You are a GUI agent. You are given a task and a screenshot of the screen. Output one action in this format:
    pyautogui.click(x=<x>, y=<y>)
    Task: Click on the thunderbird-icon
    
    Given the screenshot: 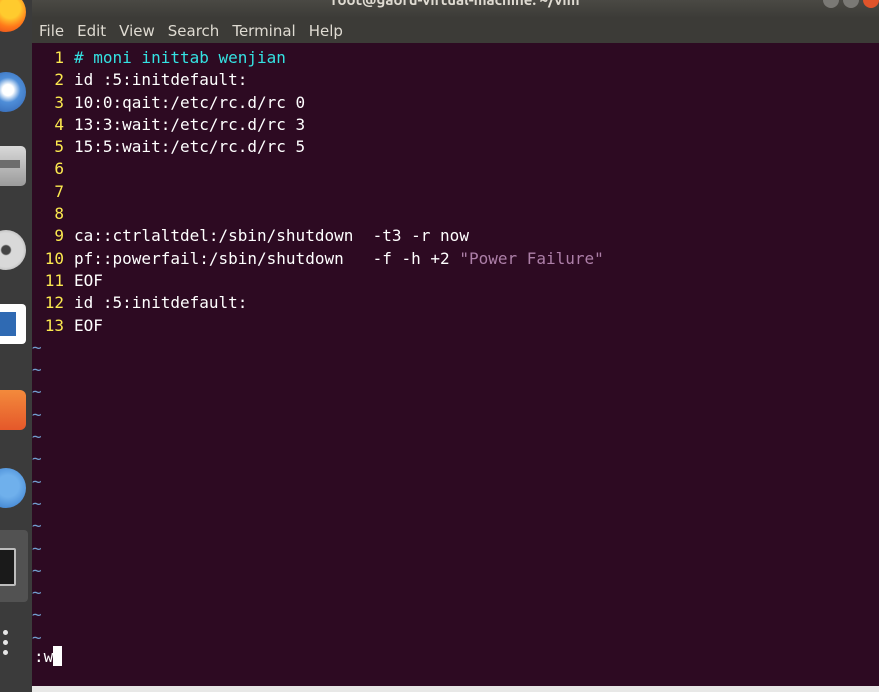 What is the action you would take?
    pyautogui.click(x=13, y=92)
    